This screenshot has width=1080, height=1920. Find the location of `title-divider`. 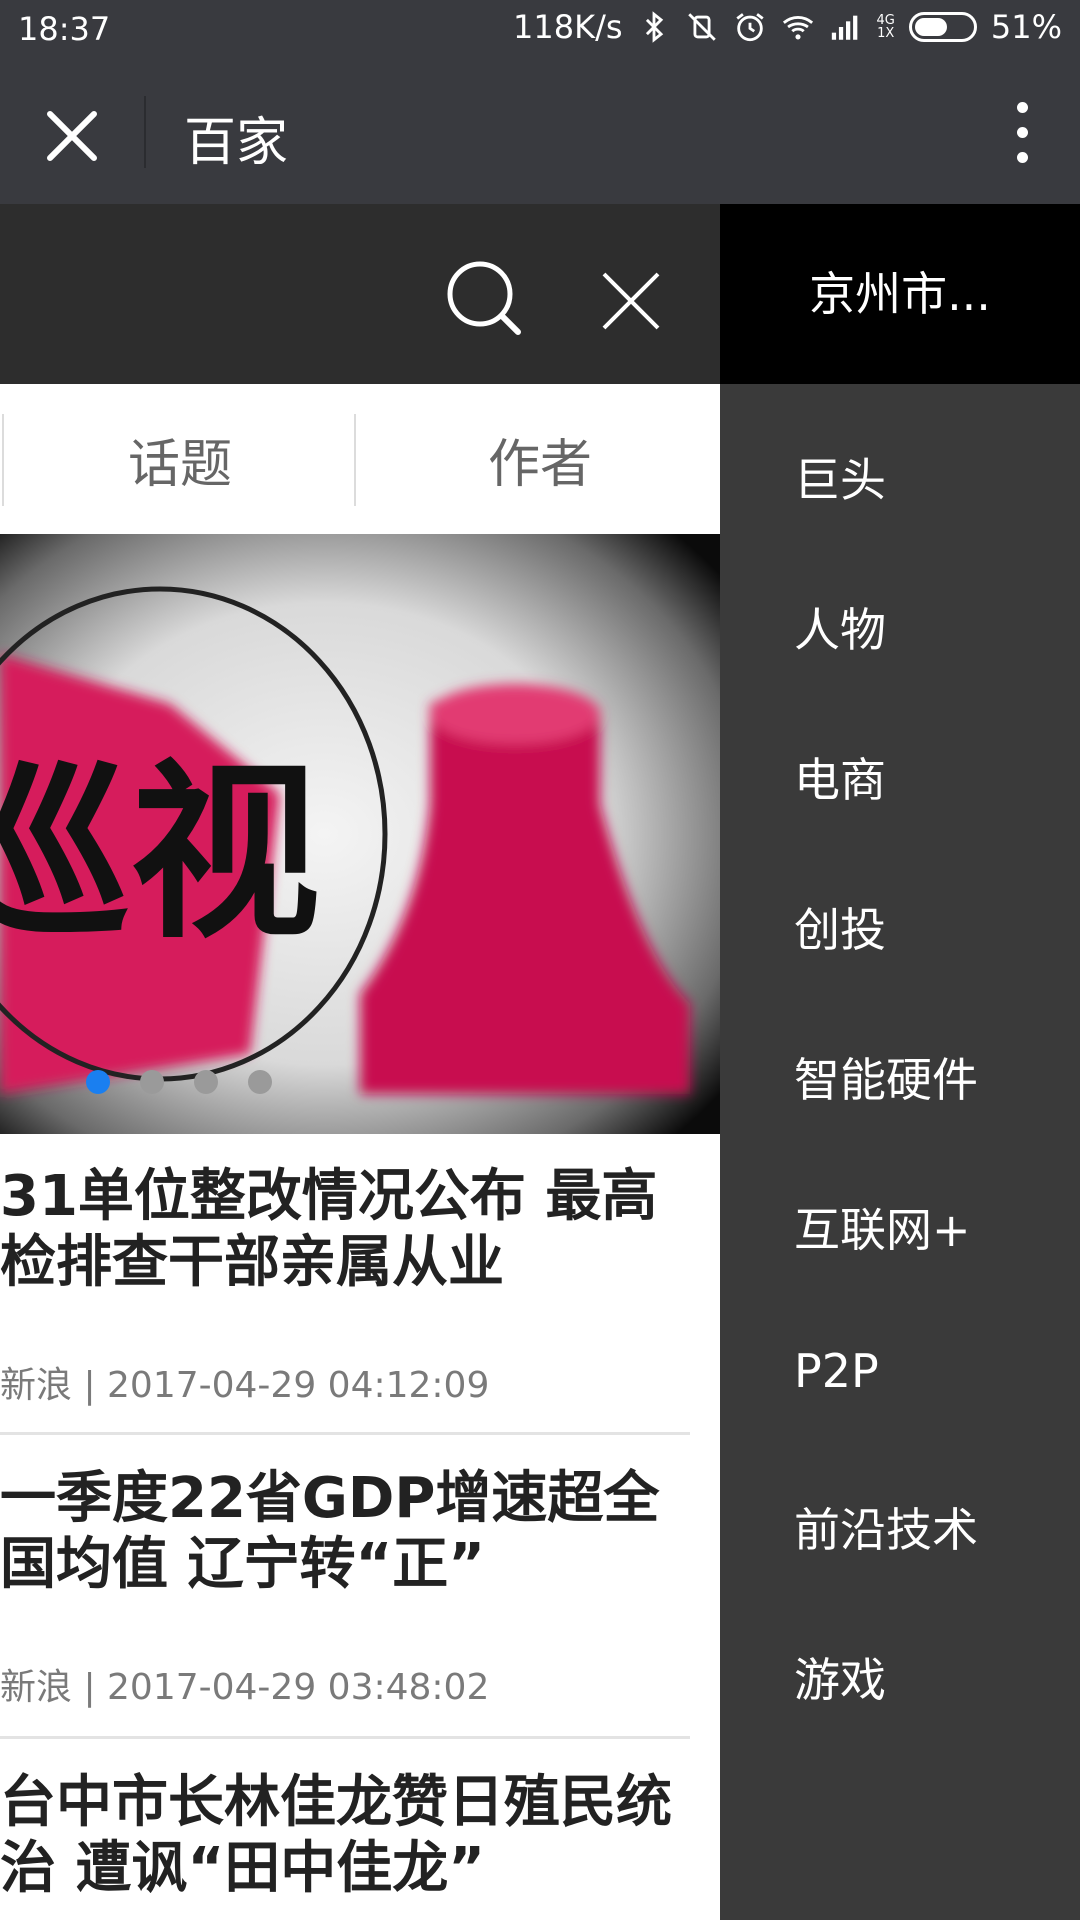

title-divider is located at coordinates (145, 132).